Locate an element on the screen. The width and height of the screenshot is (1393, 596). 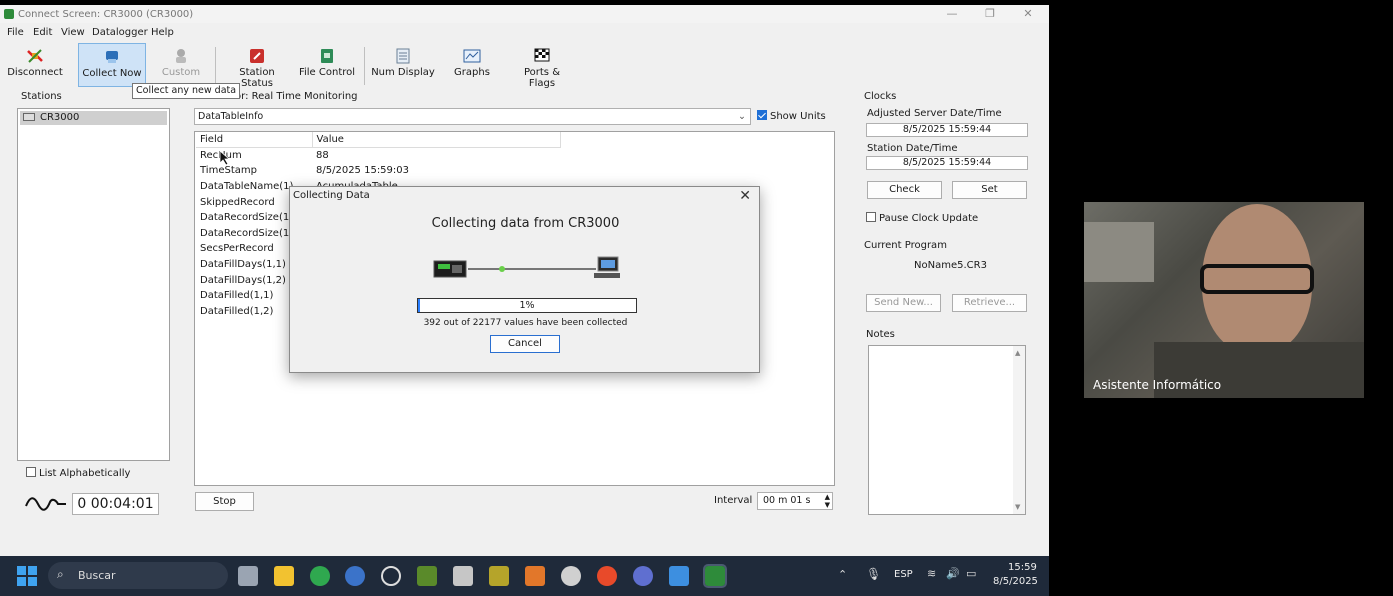
taskbar-search: ⌕ Buscar is located at coordinates (138, 575).